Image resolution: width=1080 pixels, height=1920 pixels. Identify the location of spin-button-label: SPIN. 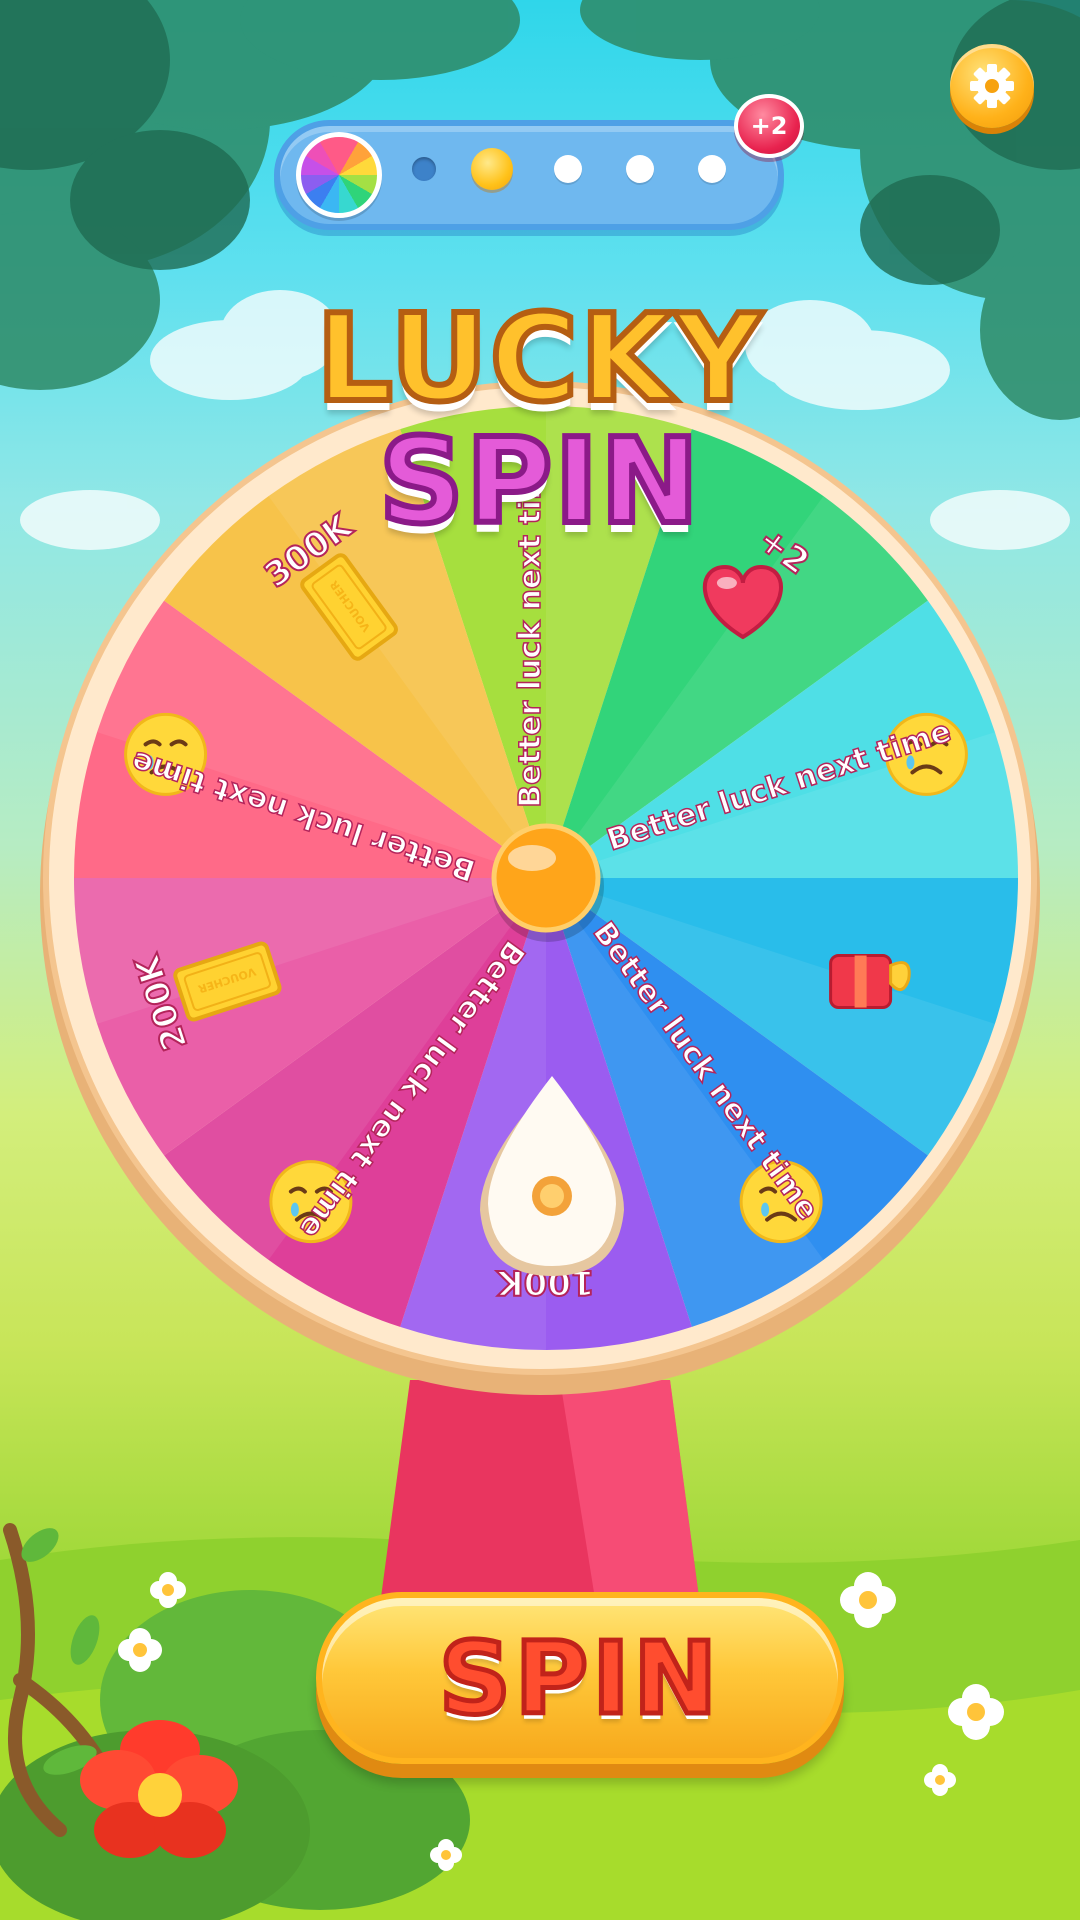
(579, 1678).